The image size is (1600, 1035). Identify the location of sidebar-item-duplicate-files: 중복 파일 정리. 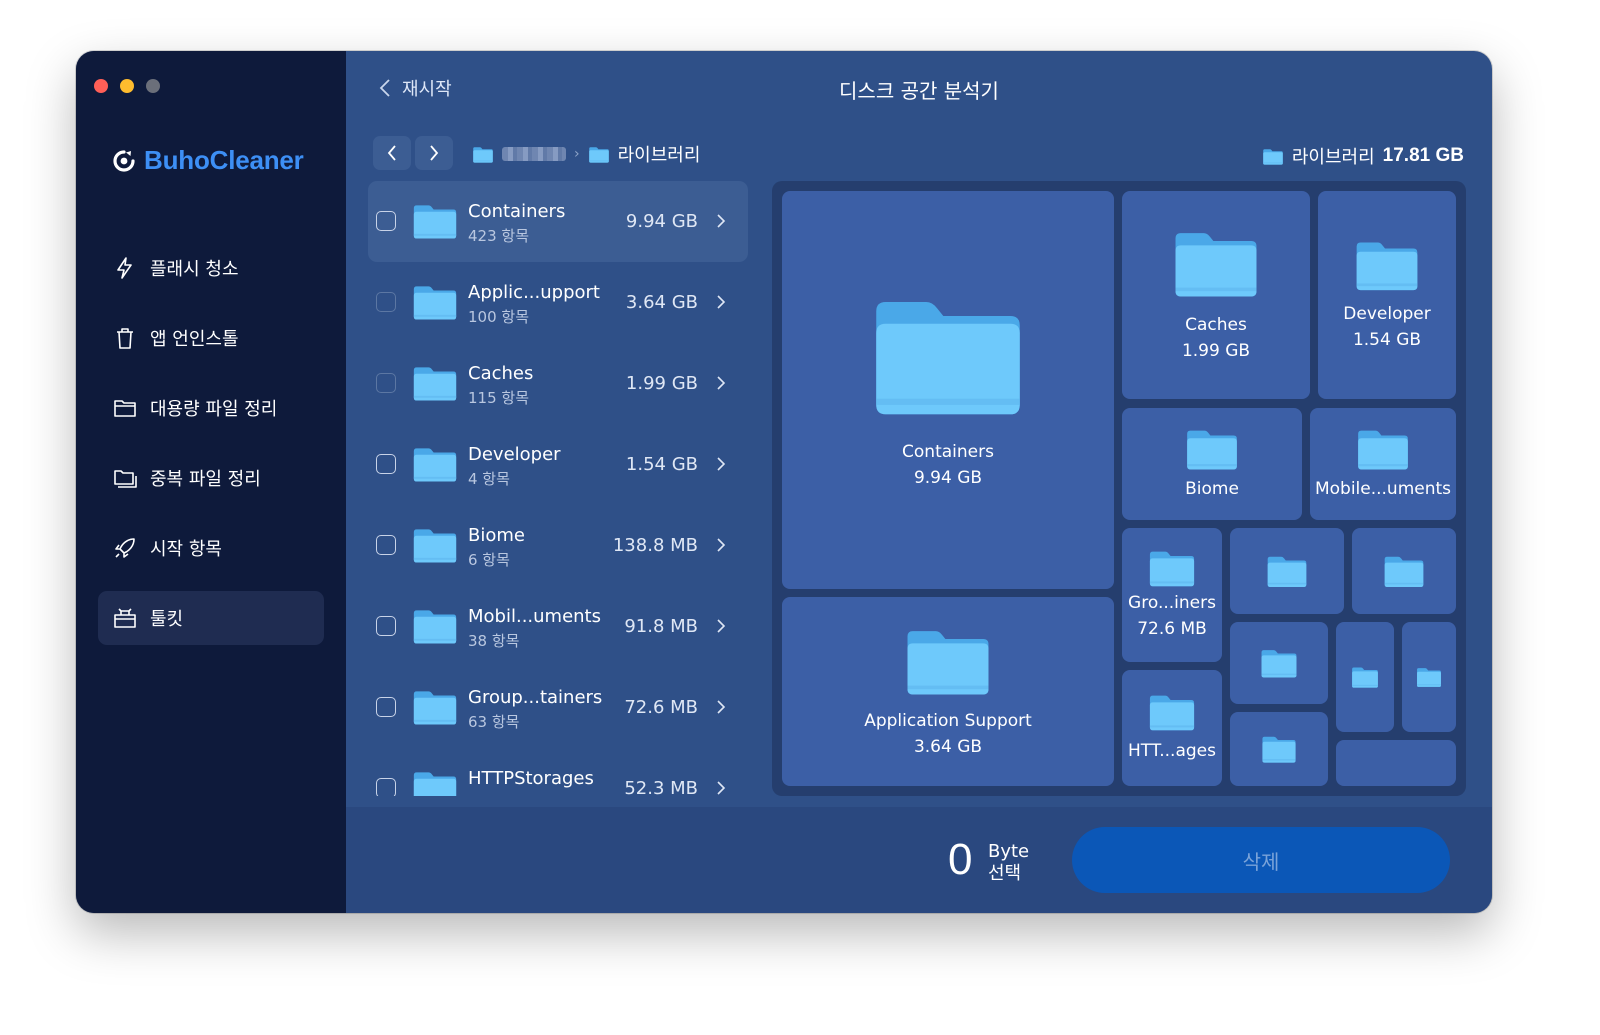
(211, 478).